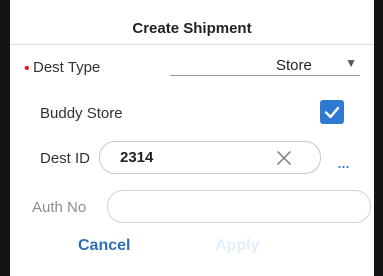 The image size is (383, 276). I want to click on dialog-title: Create Shipment, so click(192, 28).